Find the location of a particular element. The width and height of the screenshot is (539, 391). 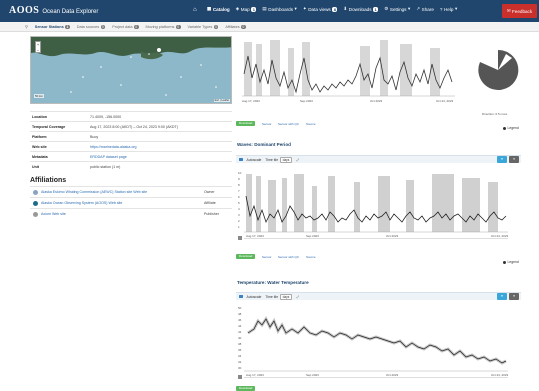

svg-text: 5 is located at coordinates (239, 203).